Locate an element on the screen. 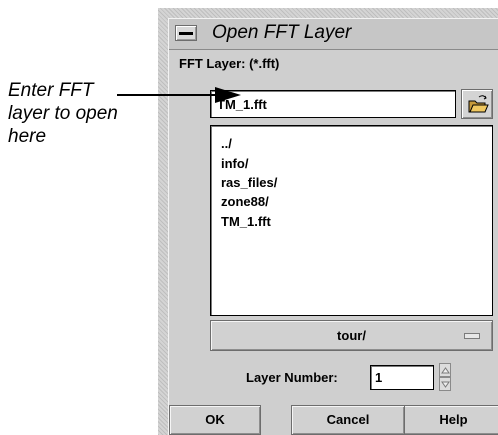 Image resolution: width=498 pixels, height=435 pixels. filename-input is located at coordinates (333, 104).